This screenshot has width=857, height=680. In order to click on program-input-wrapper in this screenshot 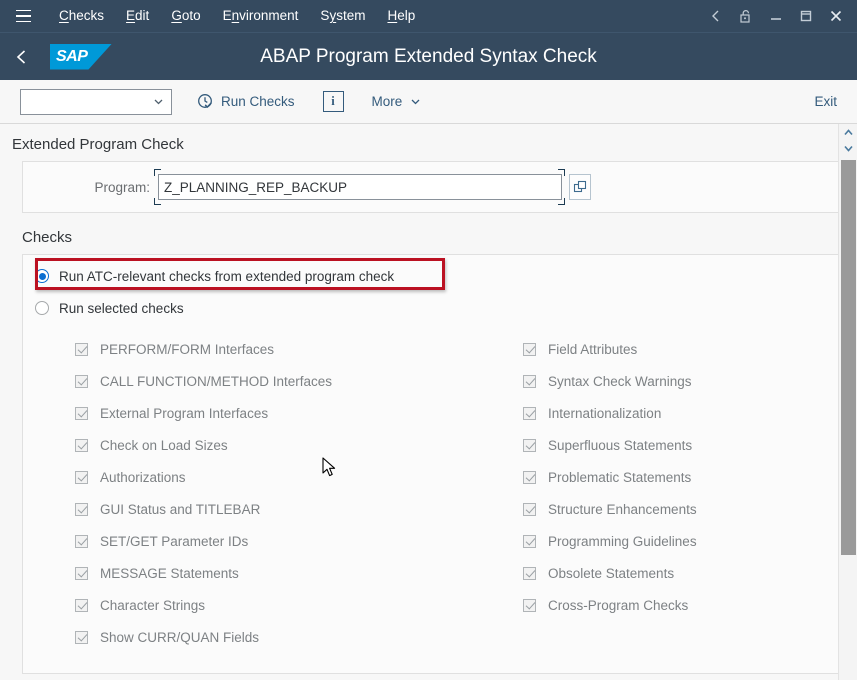, I will do `click(359, 187)`.